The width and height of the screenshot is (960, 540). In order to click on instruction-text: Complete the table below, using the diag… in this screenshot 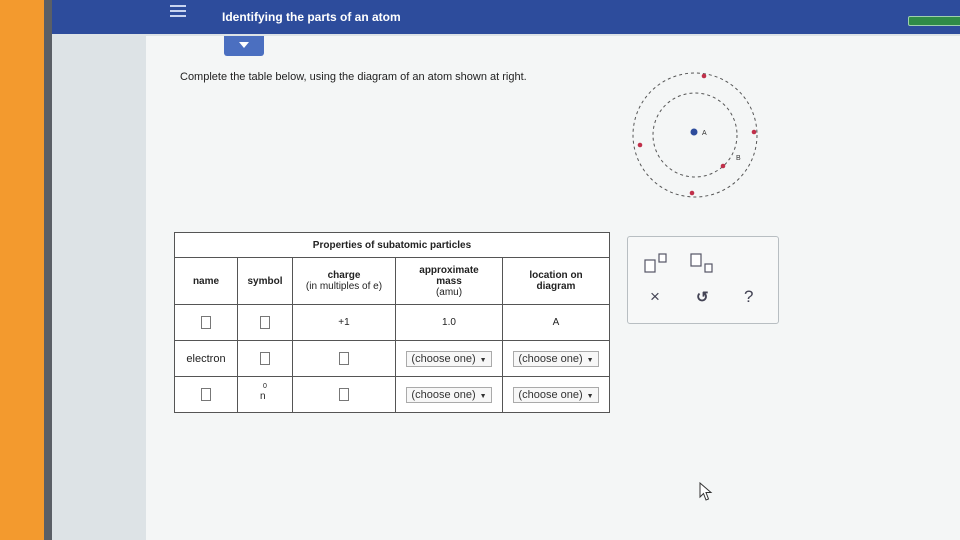, I will do `click(353, 77)`.